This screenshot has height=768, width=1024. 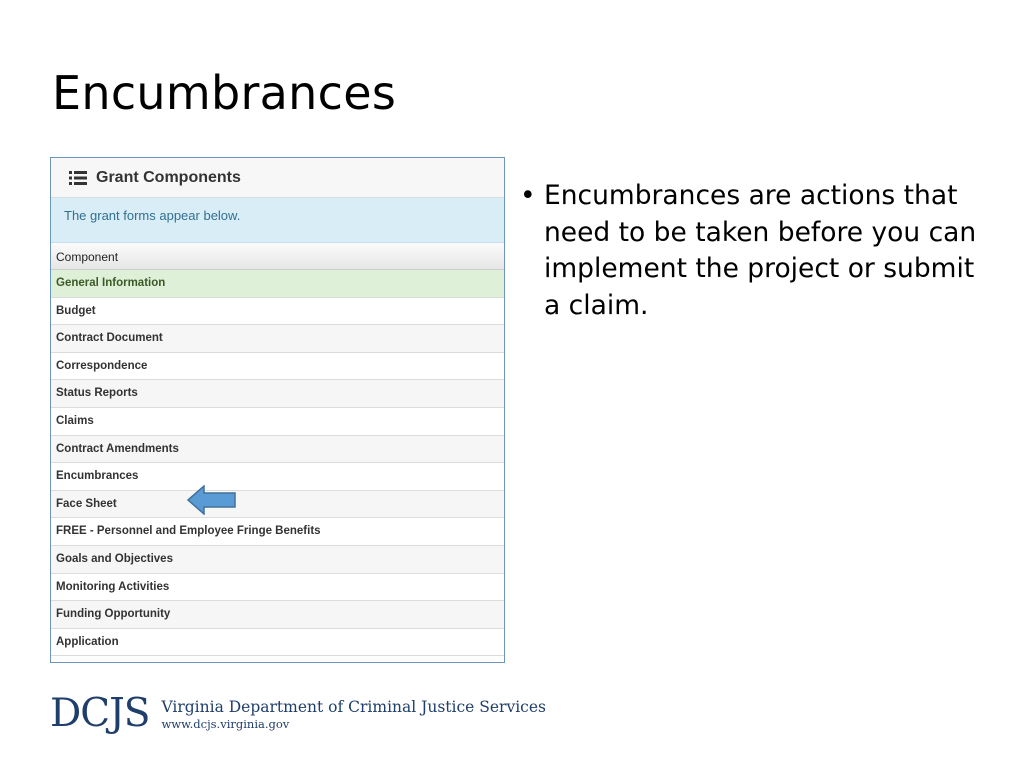 What do you see at coordinates (277, 559) in the screenshot?
I see `component-row: Goals and Objectives` at bounding box center [277, 559].